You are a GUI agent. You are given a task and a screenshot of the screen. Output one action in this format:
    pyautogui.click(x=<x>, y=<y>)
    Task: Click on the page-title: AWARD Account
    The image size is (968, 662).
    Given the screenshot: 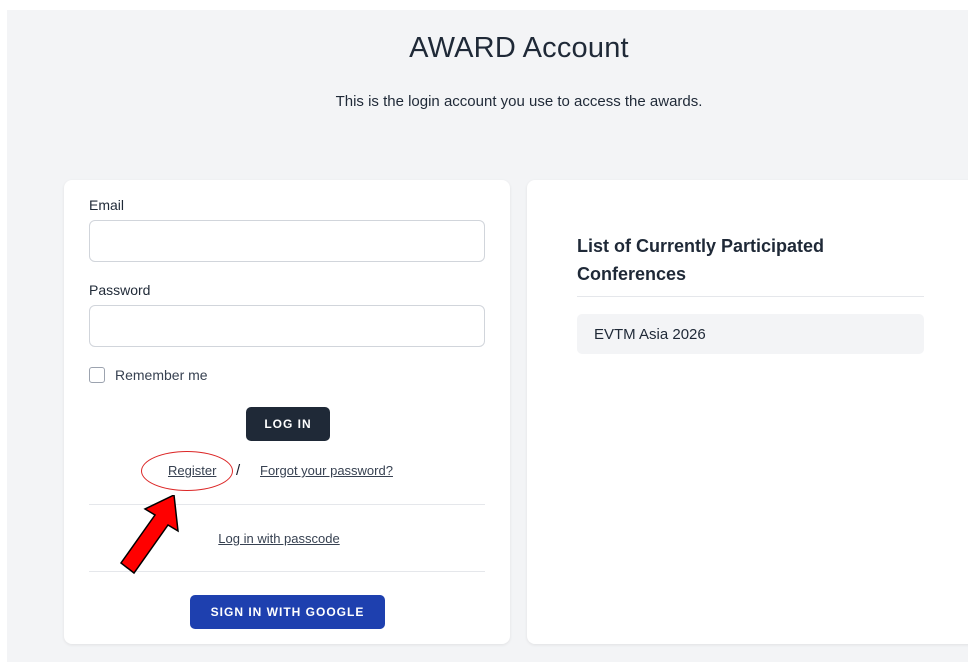 What is the action you would take?
    pyautogui.click(x=519, y=48)
    